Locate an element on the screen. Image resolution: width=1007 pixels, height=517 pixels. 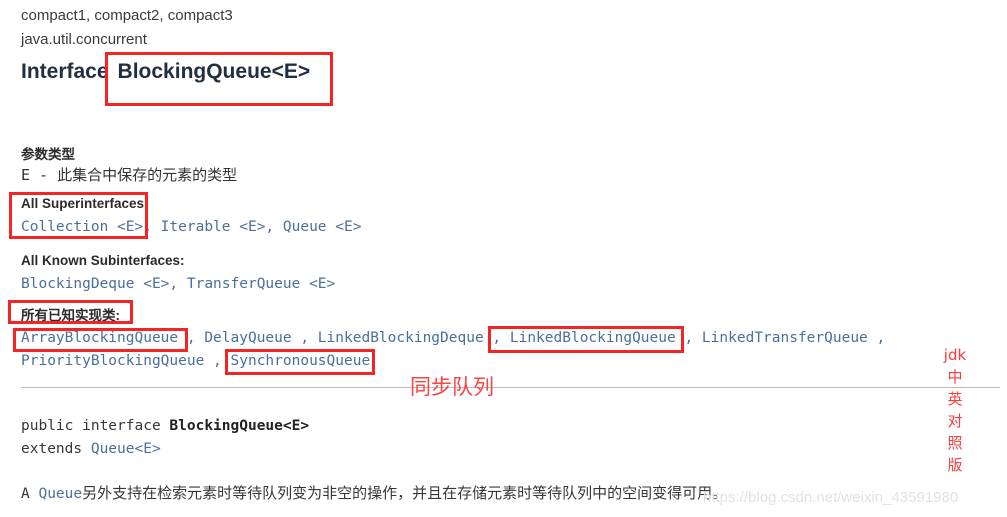
breadcrumb-package: java.util.concurrent is located at coordinates (84, 39).